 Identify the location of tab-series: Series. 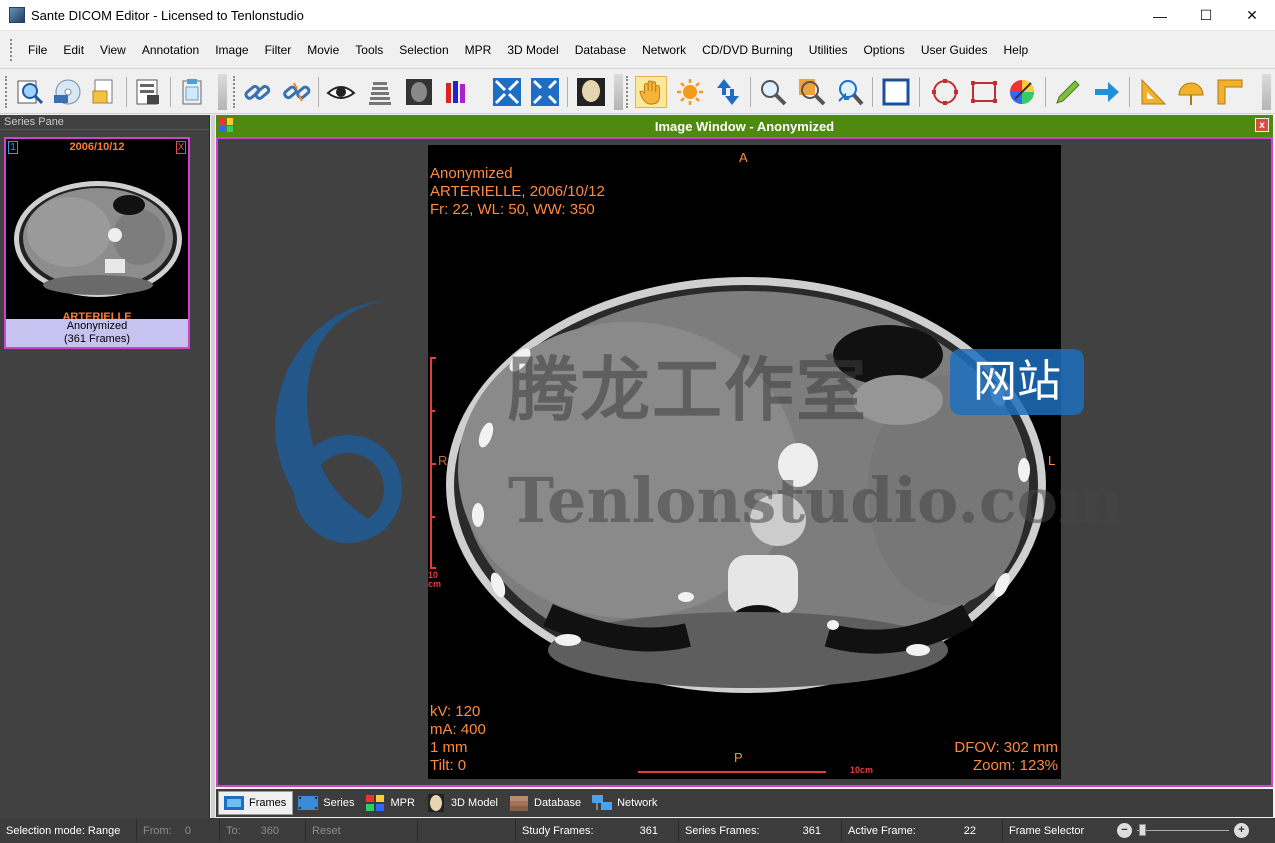
(326, 803).